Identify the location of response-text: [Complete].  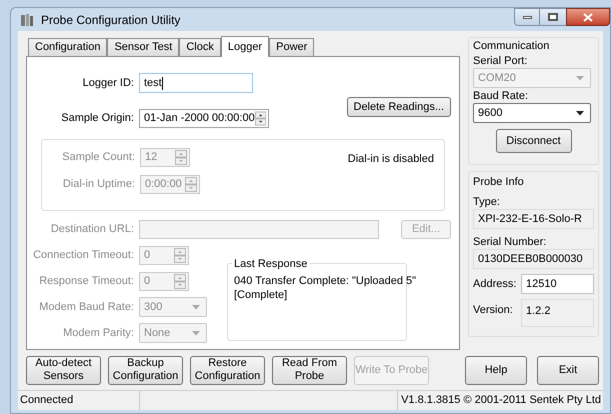
(261, 295).